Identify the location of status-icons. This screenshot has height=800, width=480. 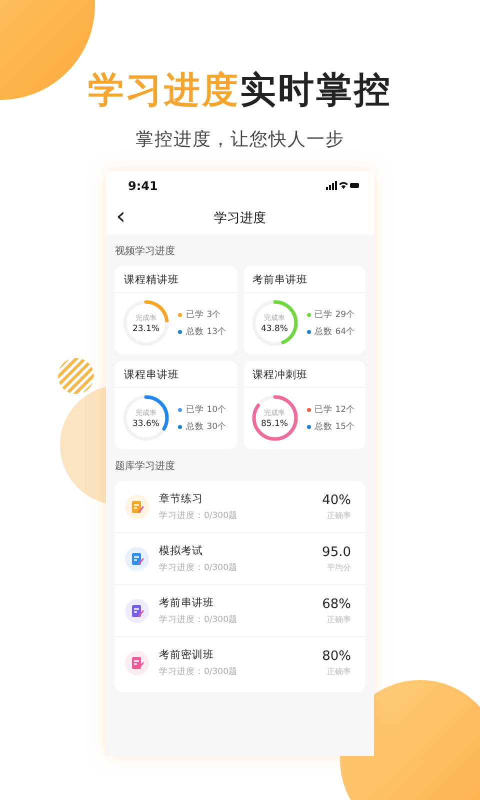
(343, 186).